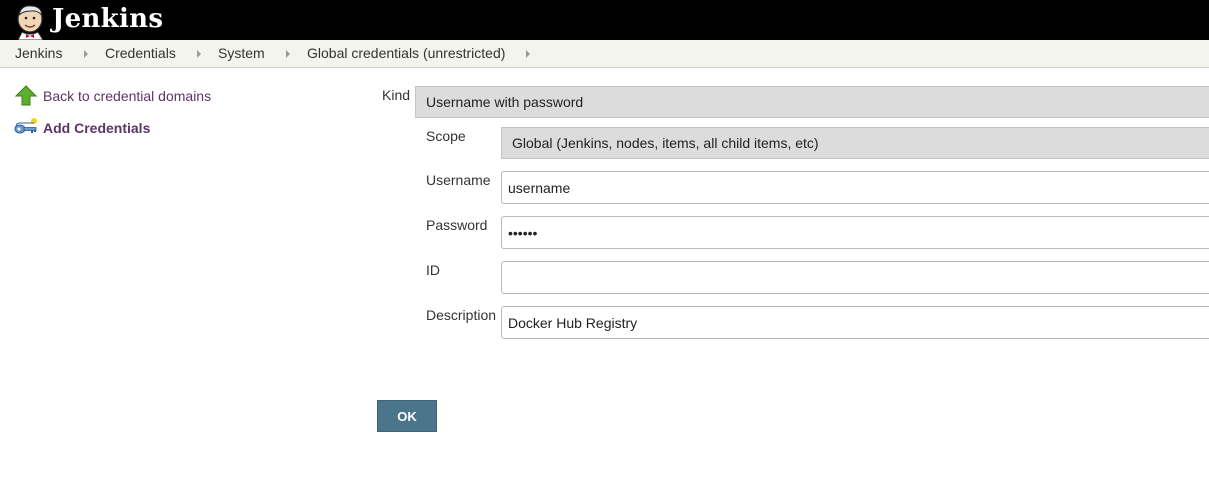 The height and width of the screenshot is (495, 1209). What do you see at coordinates (812, 102) in the screenshot?
I see `kind-select: Username with password` at bounding box center [812, 102].